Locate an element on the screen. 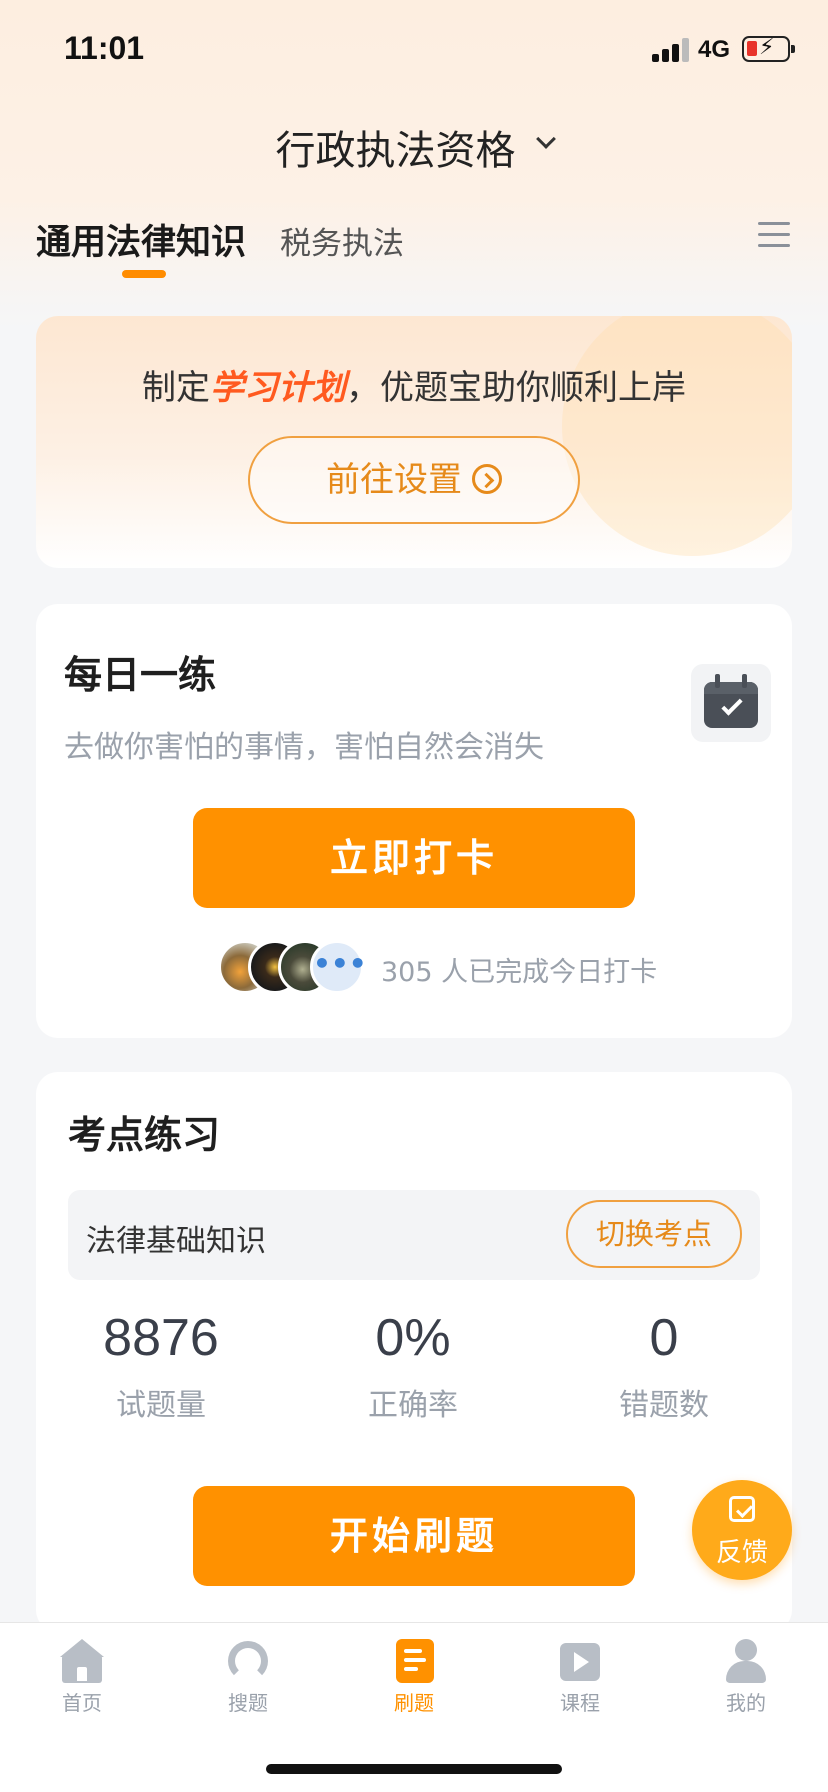  study-plan-banner: 制定学习计划，优题宝助你顺利上岸 前往设置 is located at coordinates (414, 442).